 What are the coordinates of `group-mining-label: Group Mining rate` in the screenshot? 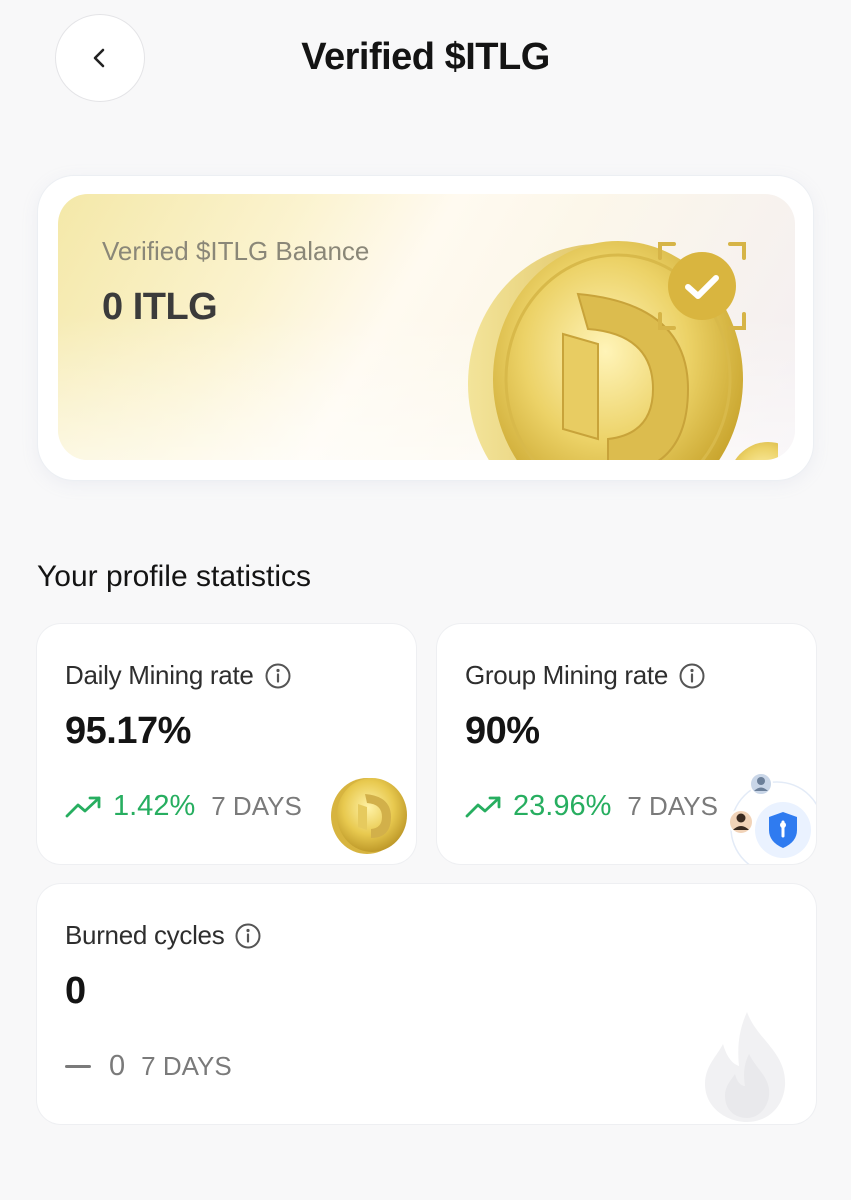 It's located at (585, 675).